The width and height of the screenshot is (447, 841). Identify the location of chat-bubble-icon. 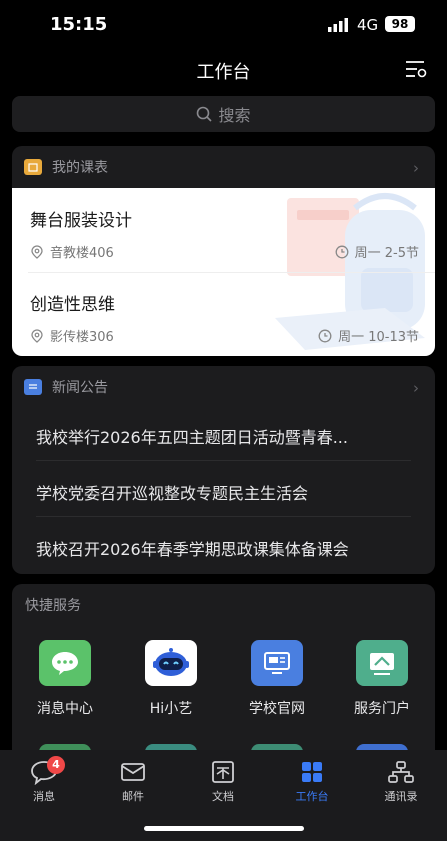
(65, 663).